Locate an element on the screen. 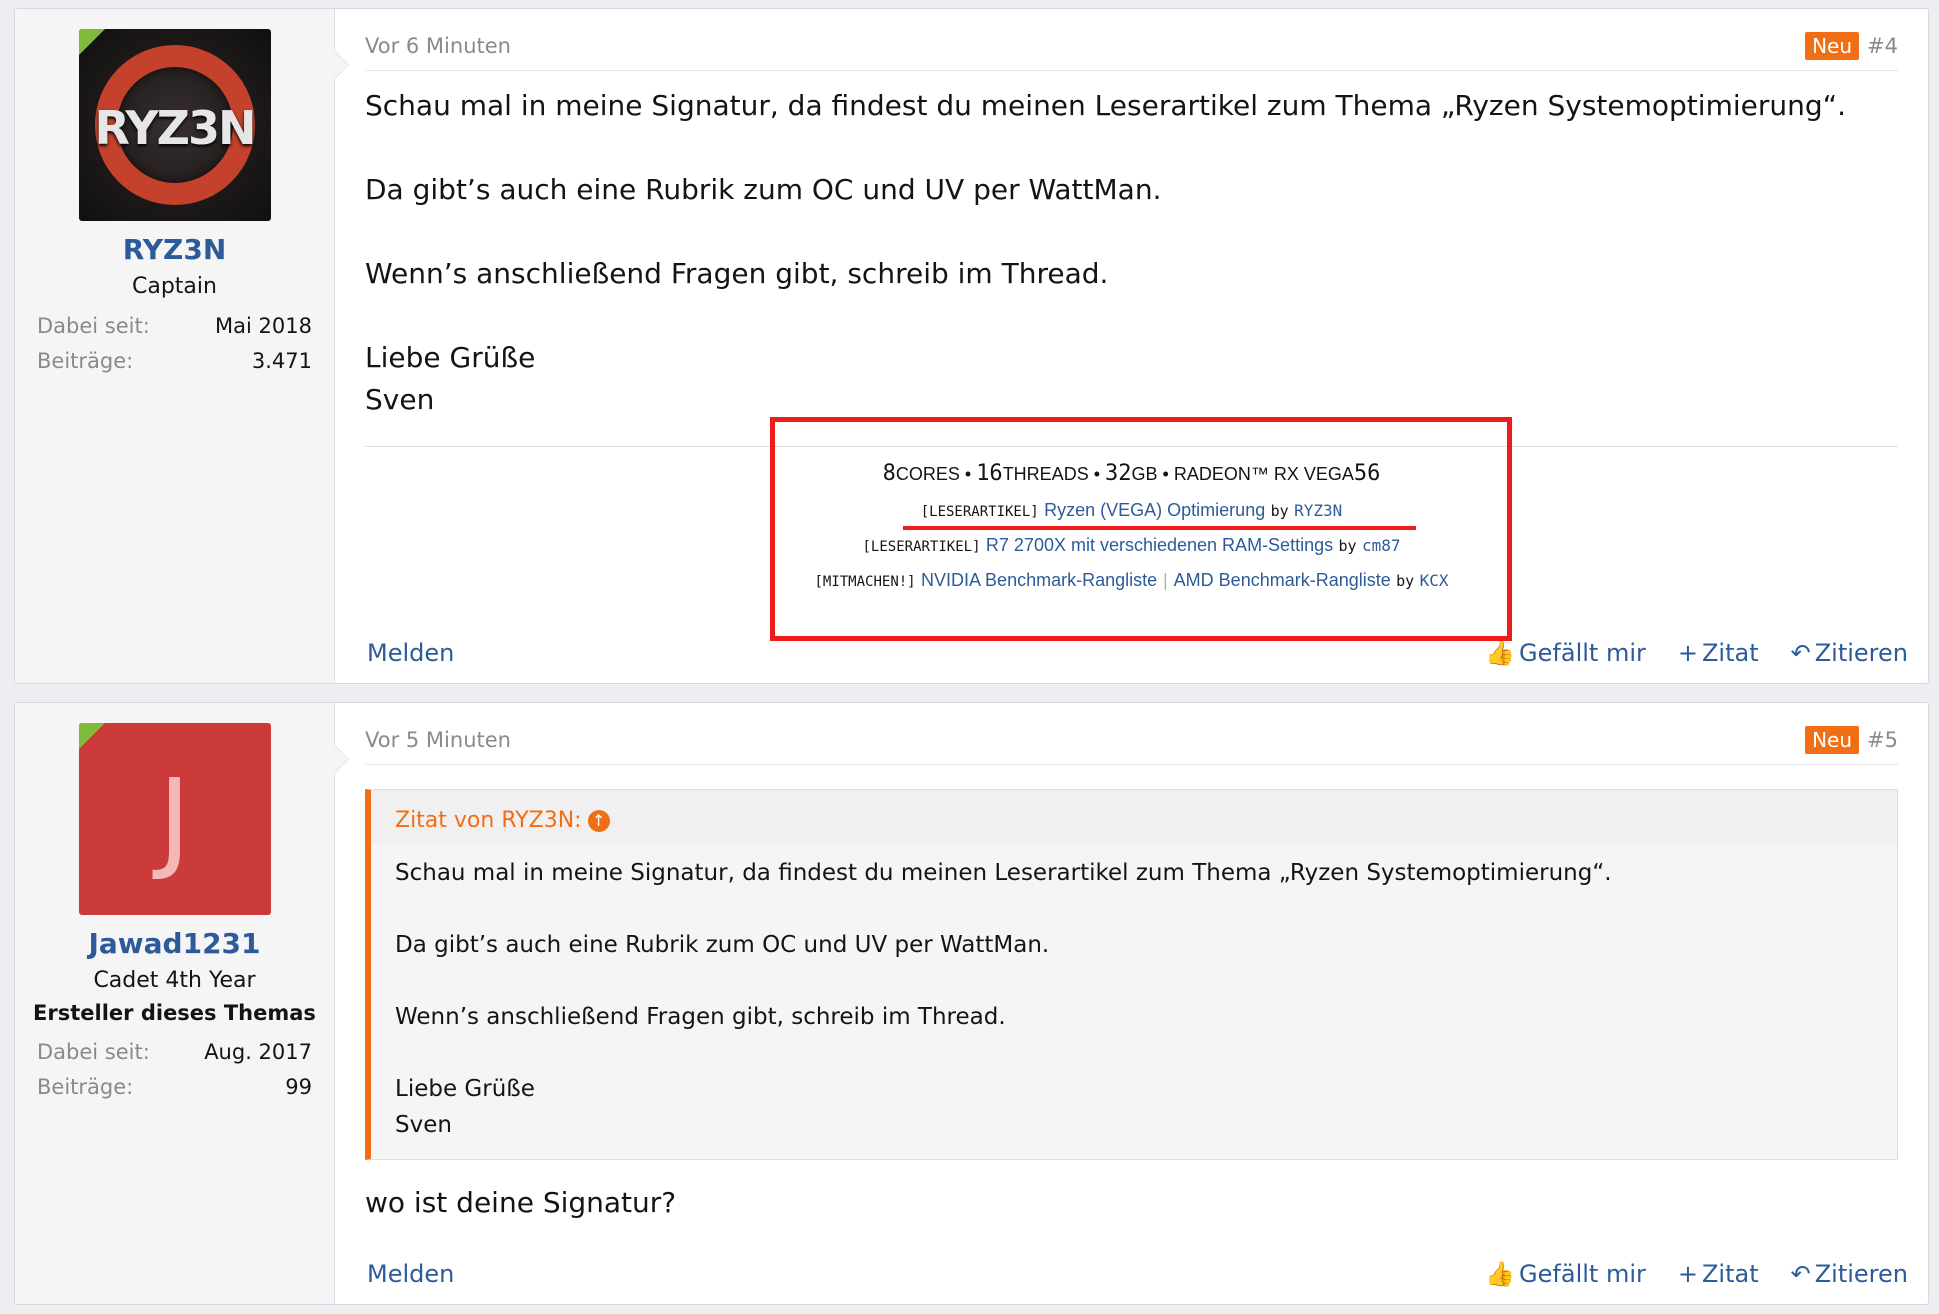  post-text: wo ist deine Signatur? is located at coordinates (521, 1202).